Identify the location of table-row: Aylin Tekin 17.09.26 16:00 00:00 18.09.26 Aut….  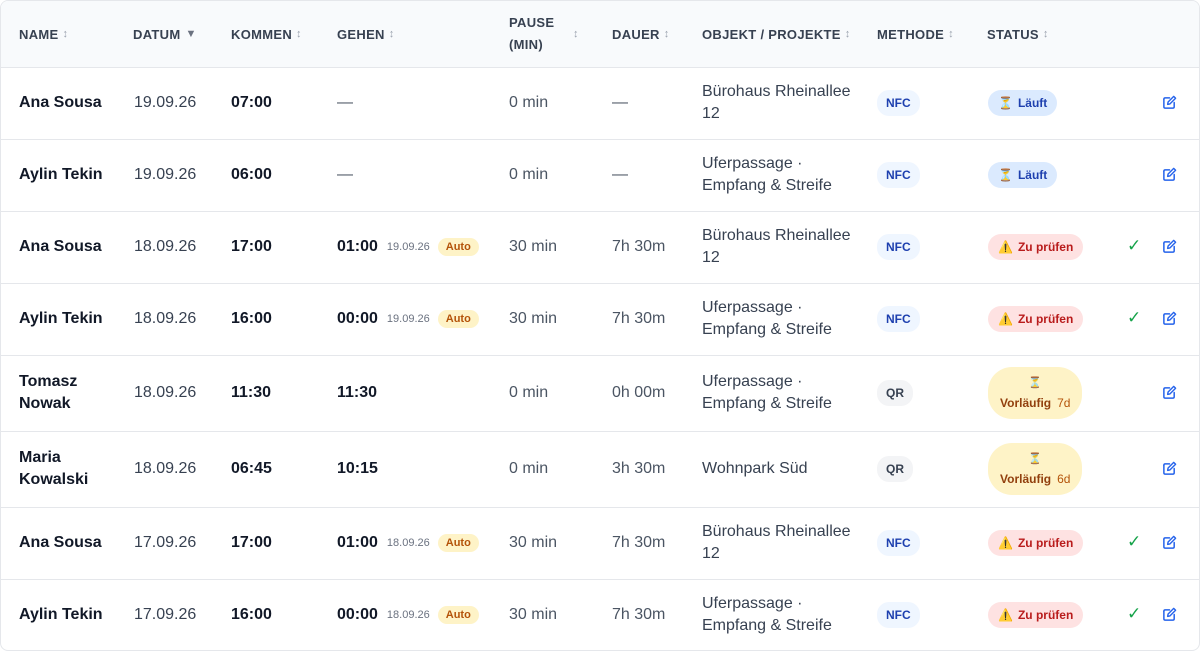
(600, 614).